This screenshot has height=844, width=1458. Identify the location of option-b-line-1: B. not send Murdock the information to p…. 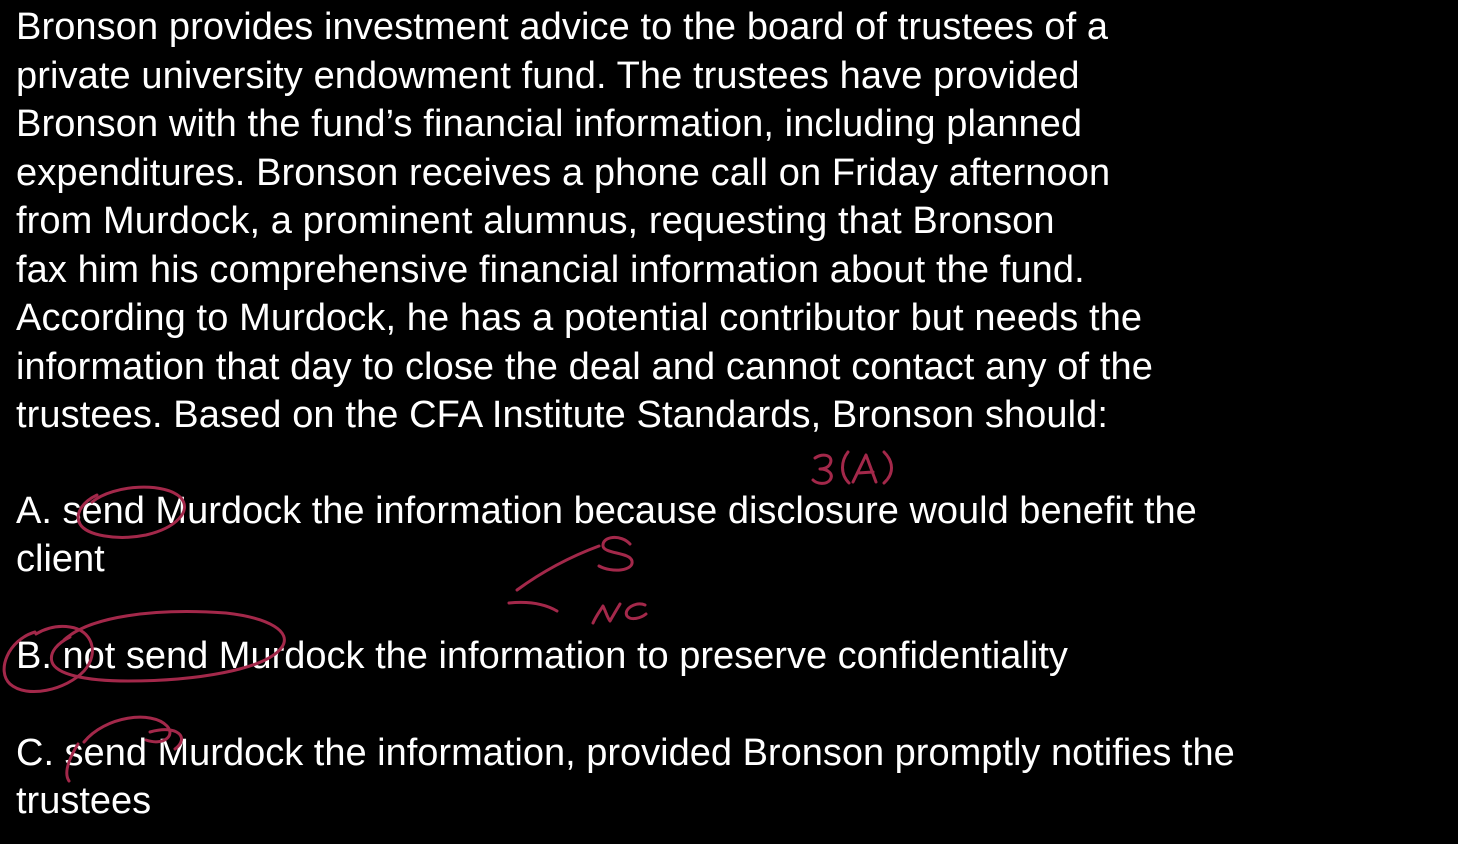
(542, 656).